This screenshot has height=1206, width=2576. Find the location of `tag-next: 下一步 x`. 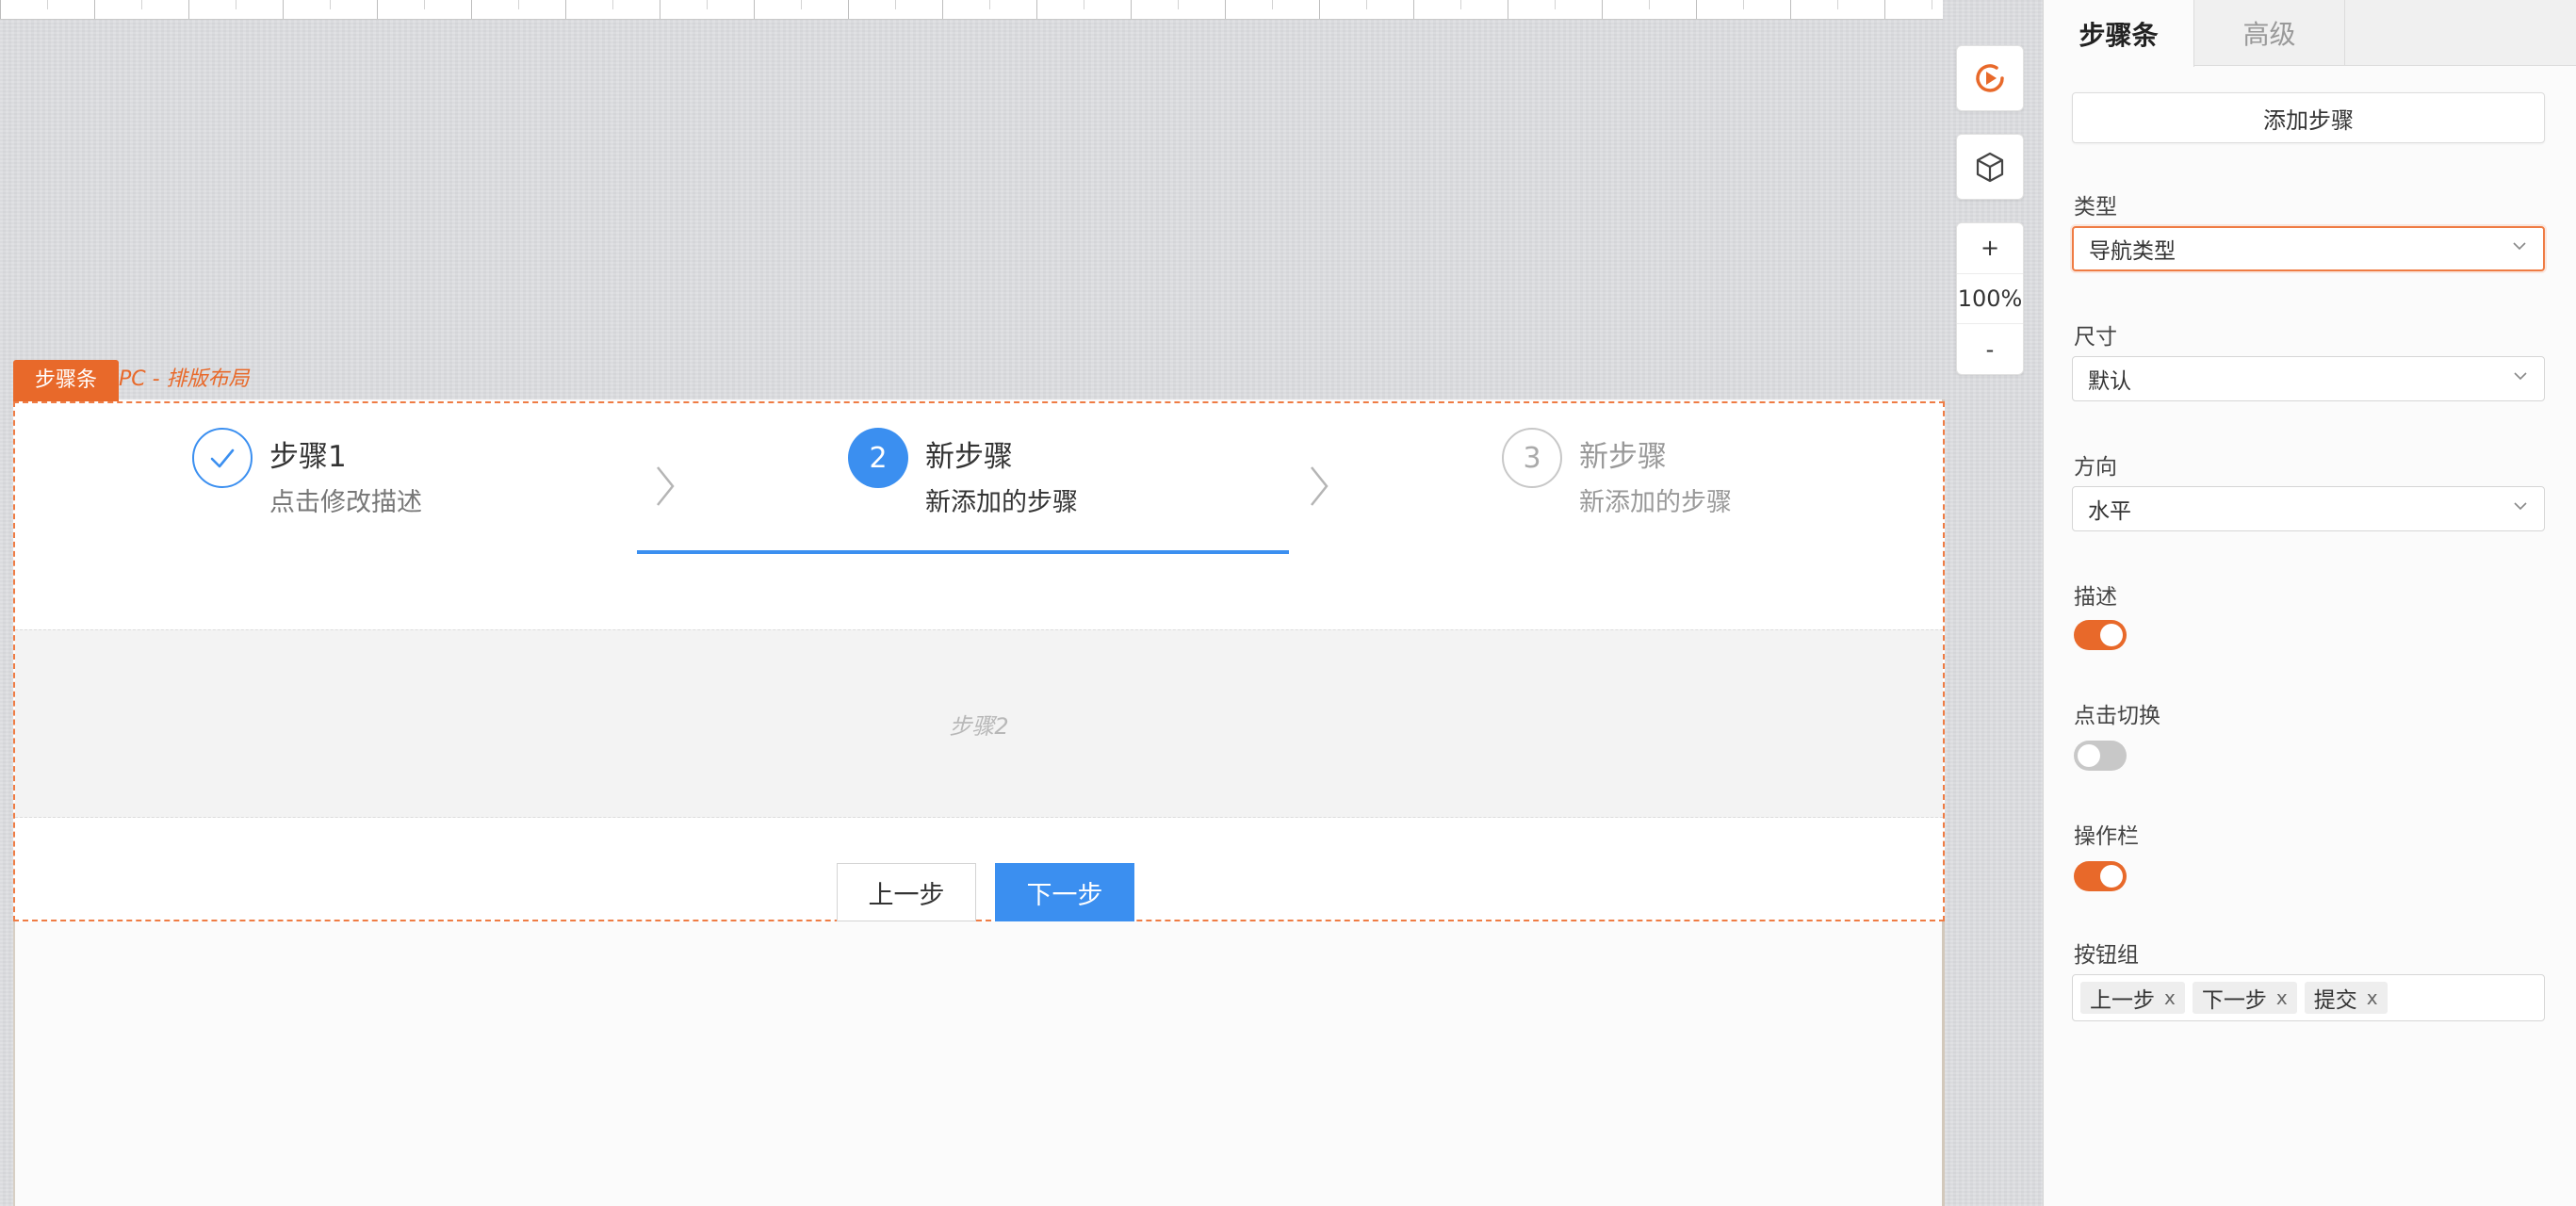

tag-next: 下一步 x is located at coordinates (2244, 998).